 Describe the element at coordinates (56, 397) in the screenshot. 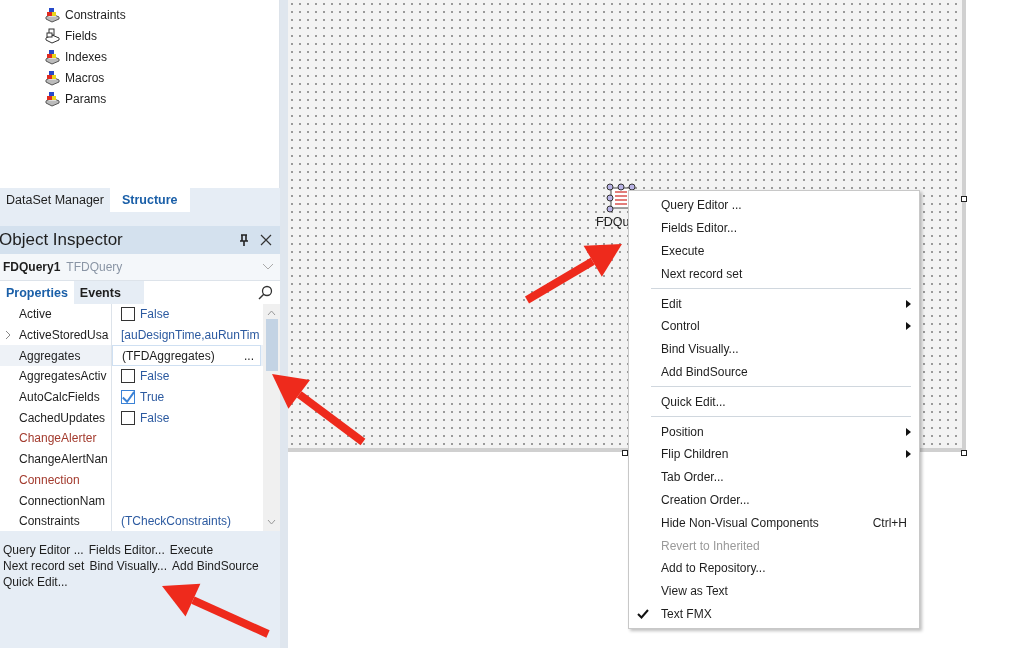

I see `property-name: AutoCalcFields` at that location.